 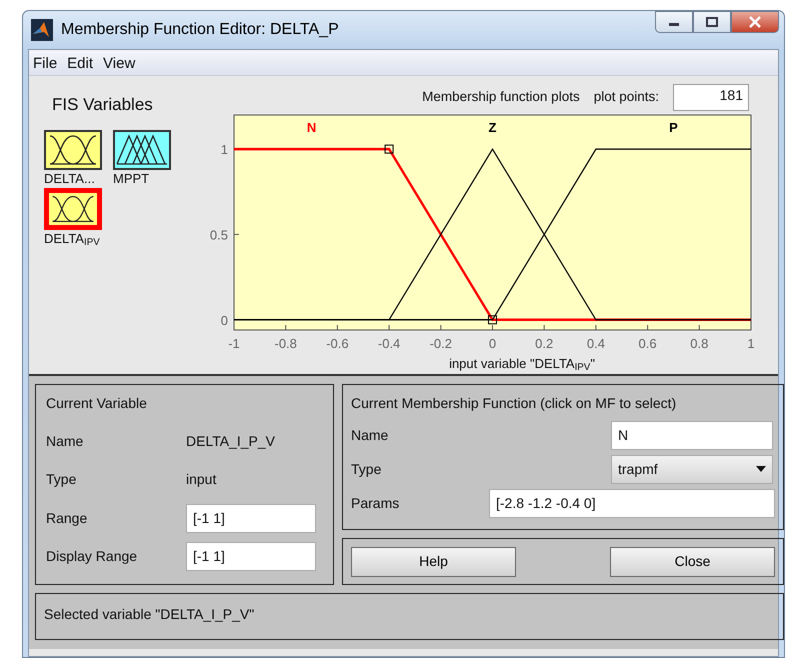 I want to click on section-title: FIS Variables, so click(x=103, y=105).